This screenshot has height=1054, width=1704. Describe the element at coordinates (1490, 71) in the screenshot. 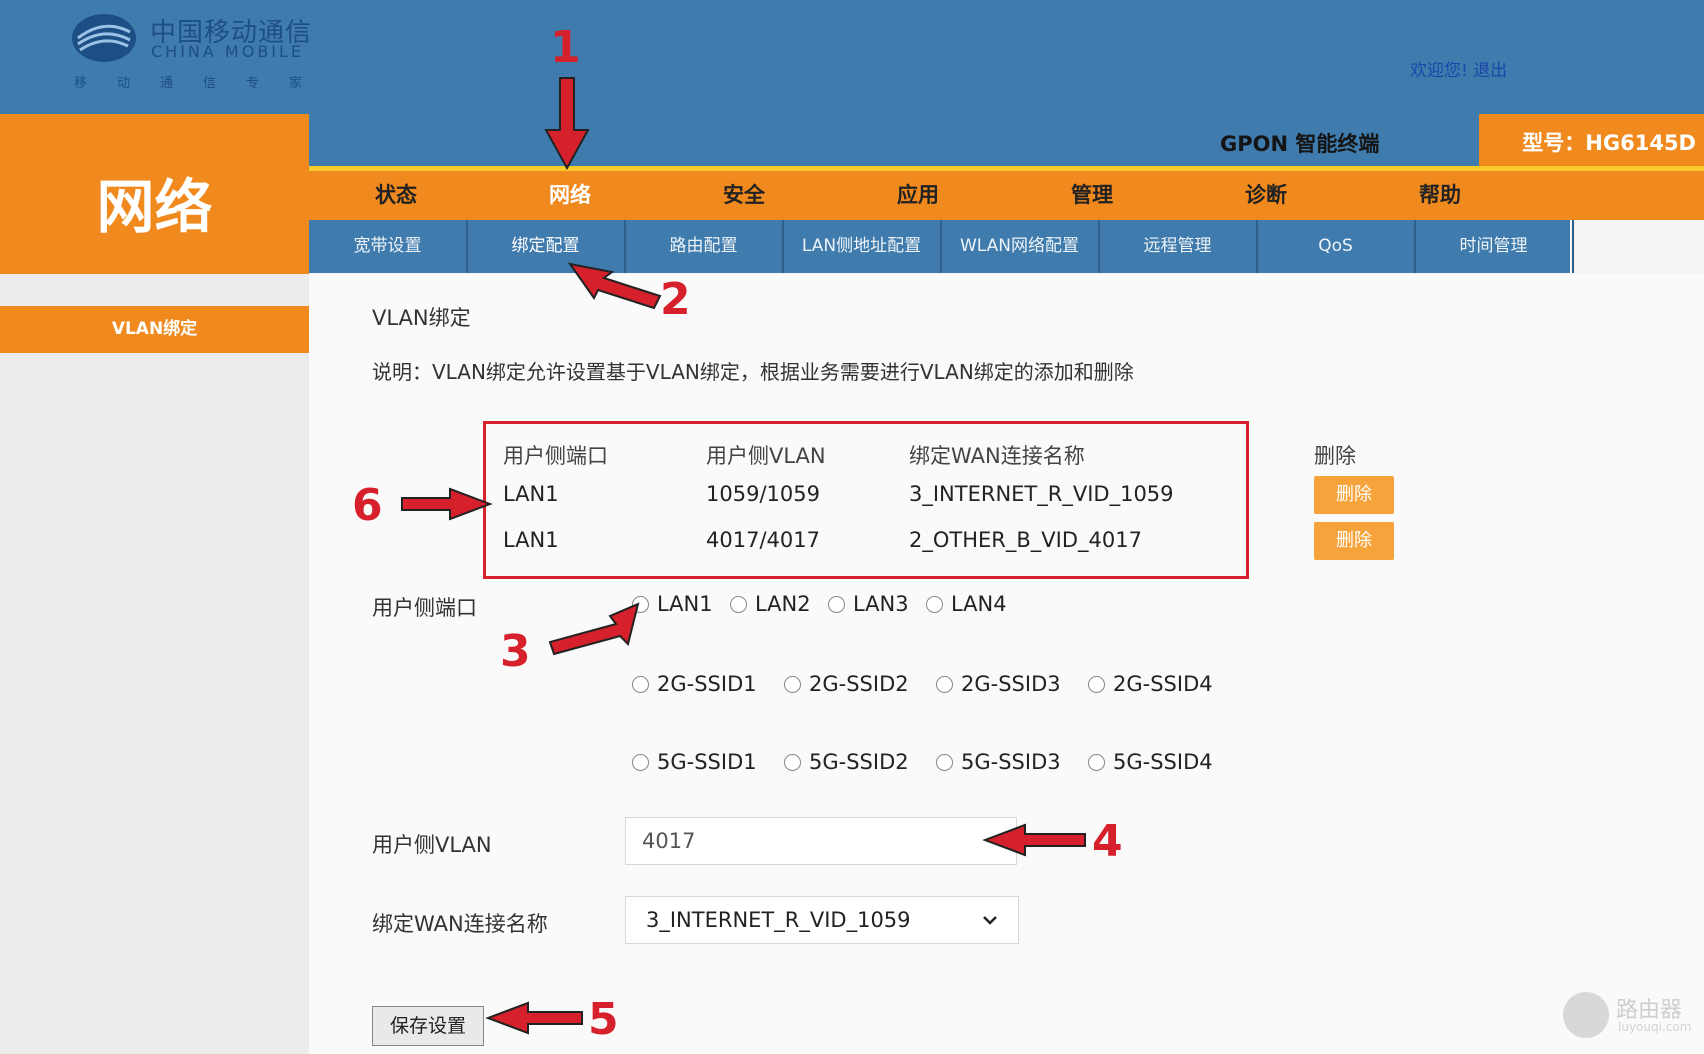

I see `logout-link: 退出` at that location.